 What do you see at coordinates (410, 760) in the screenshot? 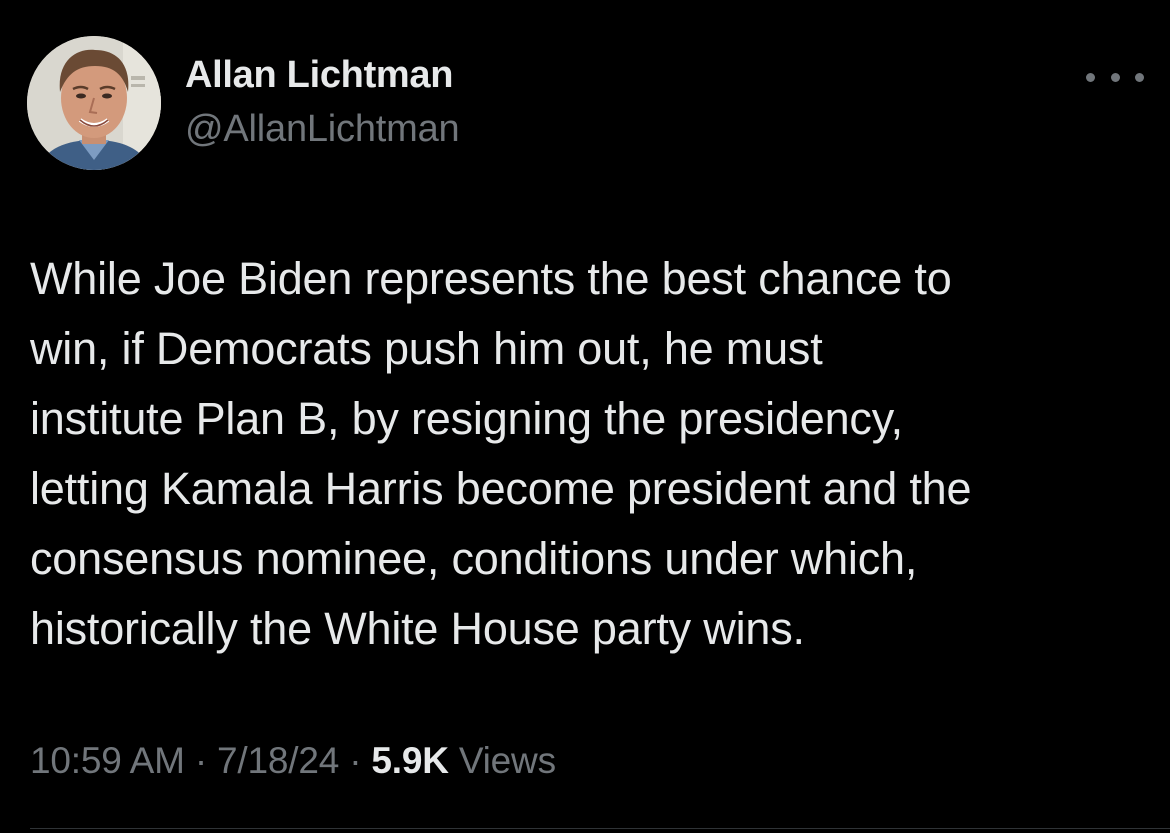
I see `views-count: 5.9K` at bounding box center [410, 760].